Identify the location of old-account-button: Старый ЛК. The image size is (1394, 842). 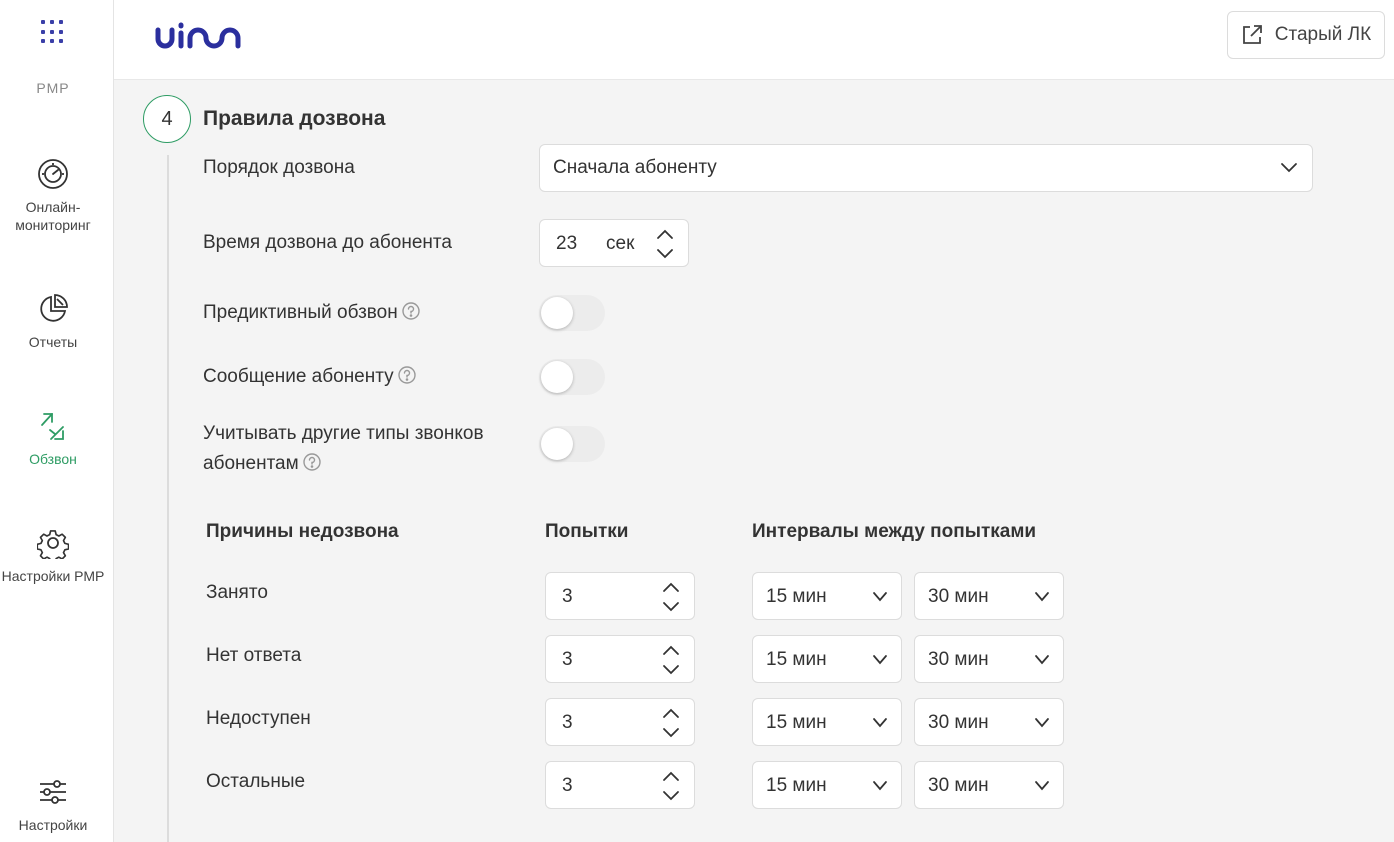
(1306, 35).